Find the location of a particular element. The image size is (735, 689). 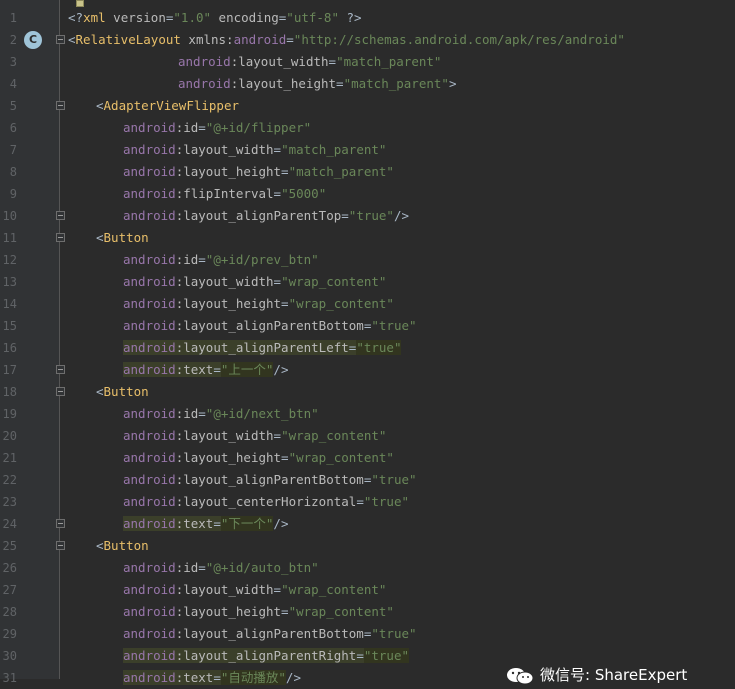

token-pun: <? is located at coordinates (76, 17).